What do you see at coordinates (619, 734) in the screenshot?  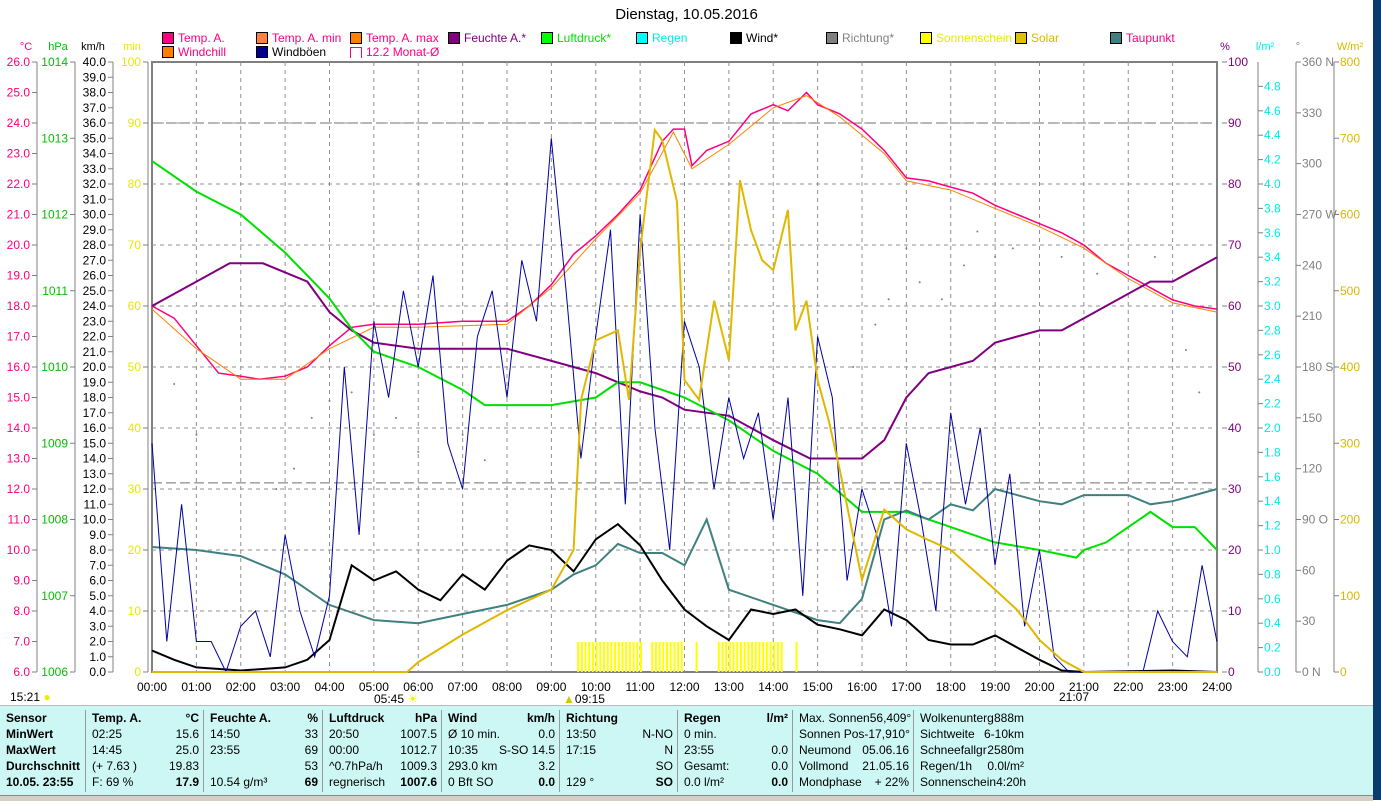 I see `table-row: 13:50 N-NO` at bounding box center [619, 734].